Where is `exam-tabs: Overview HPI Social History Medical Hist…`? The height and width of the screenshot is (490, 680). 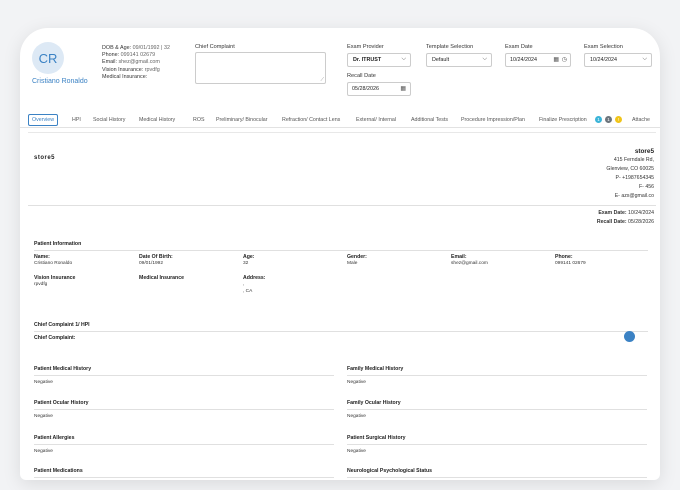
exam-tabs: Overview HPI Social History Medical Hist… is located at coordinates (340, 120).